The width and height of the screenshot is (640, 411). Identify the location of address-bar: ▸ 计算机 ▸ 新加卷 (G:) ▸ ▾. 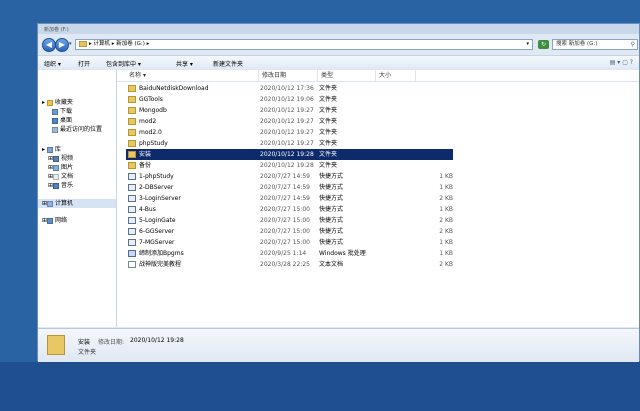
(304, 44).